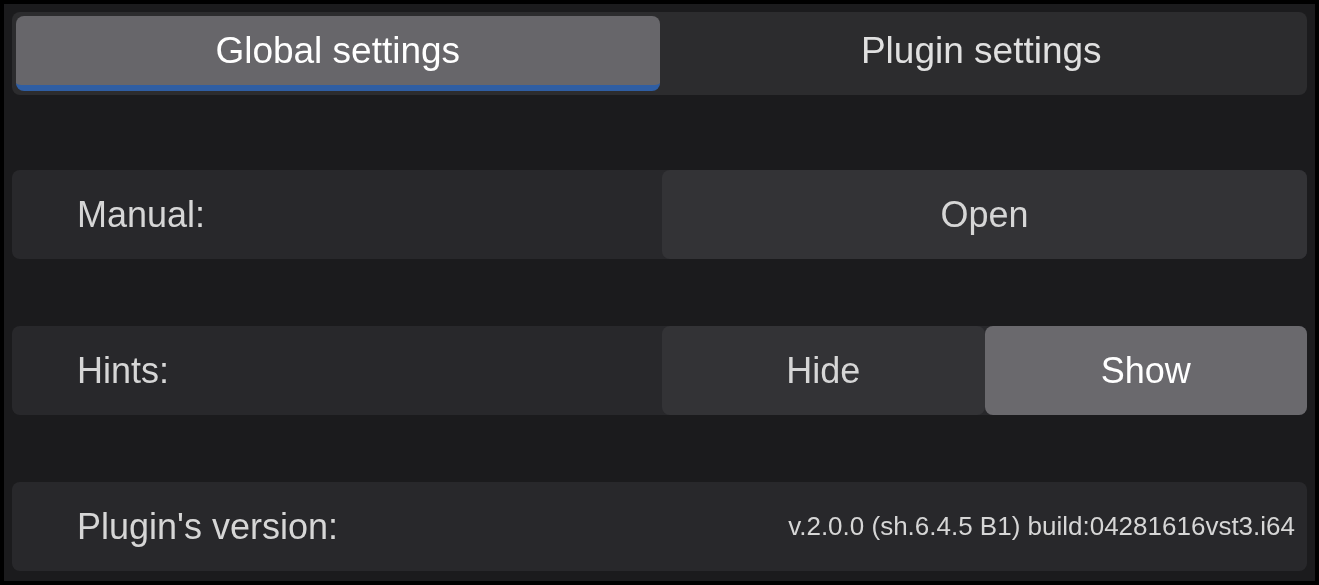 Image resolution: width=1319 pixels, height=585 pixels. What do you see at coordinates (1145, 370) in the screenshot?
I see `toggle-option: Show` at bounding box center [1145, 370].